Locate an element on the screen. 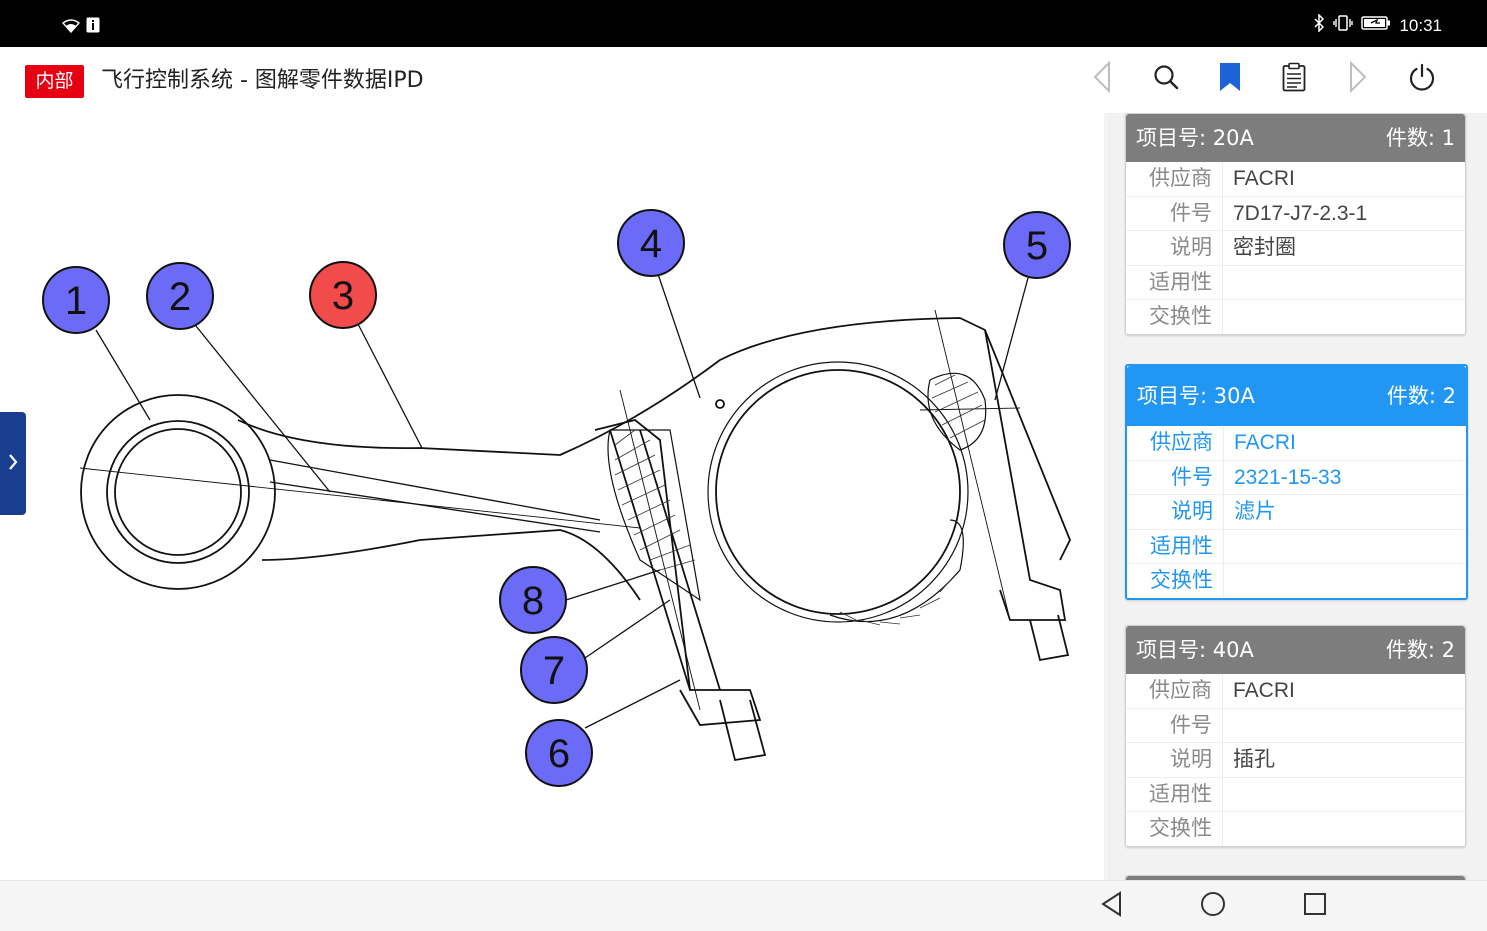  part-number-value: 2321-15-33 is located at coordinates (1288, 477).